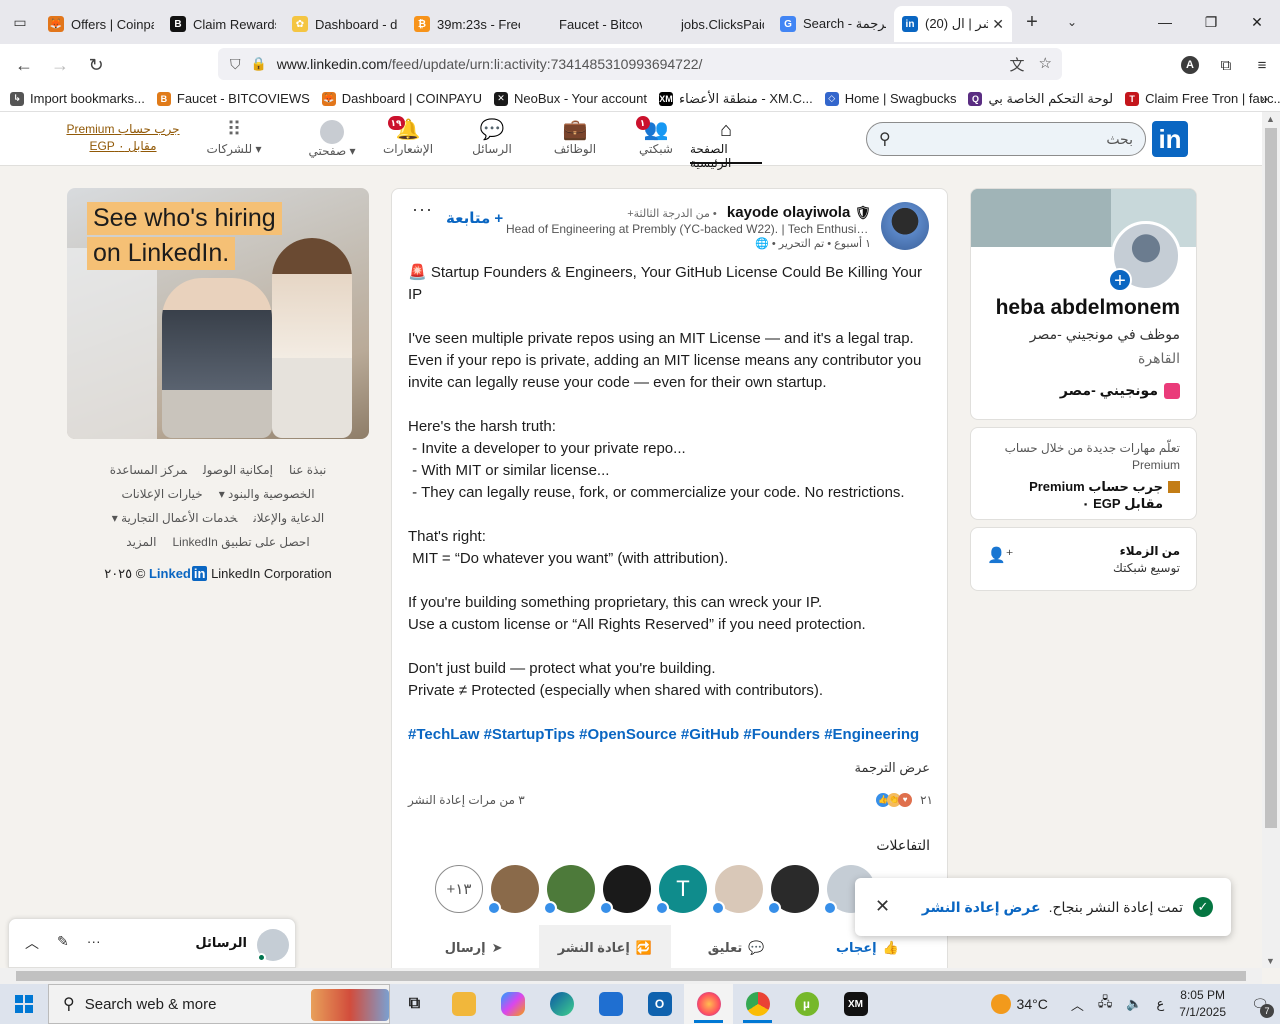 The width and height of the screenshot is (1280, 1024). I want to click on volume-icon: 🔈, so click(1134, 1004).